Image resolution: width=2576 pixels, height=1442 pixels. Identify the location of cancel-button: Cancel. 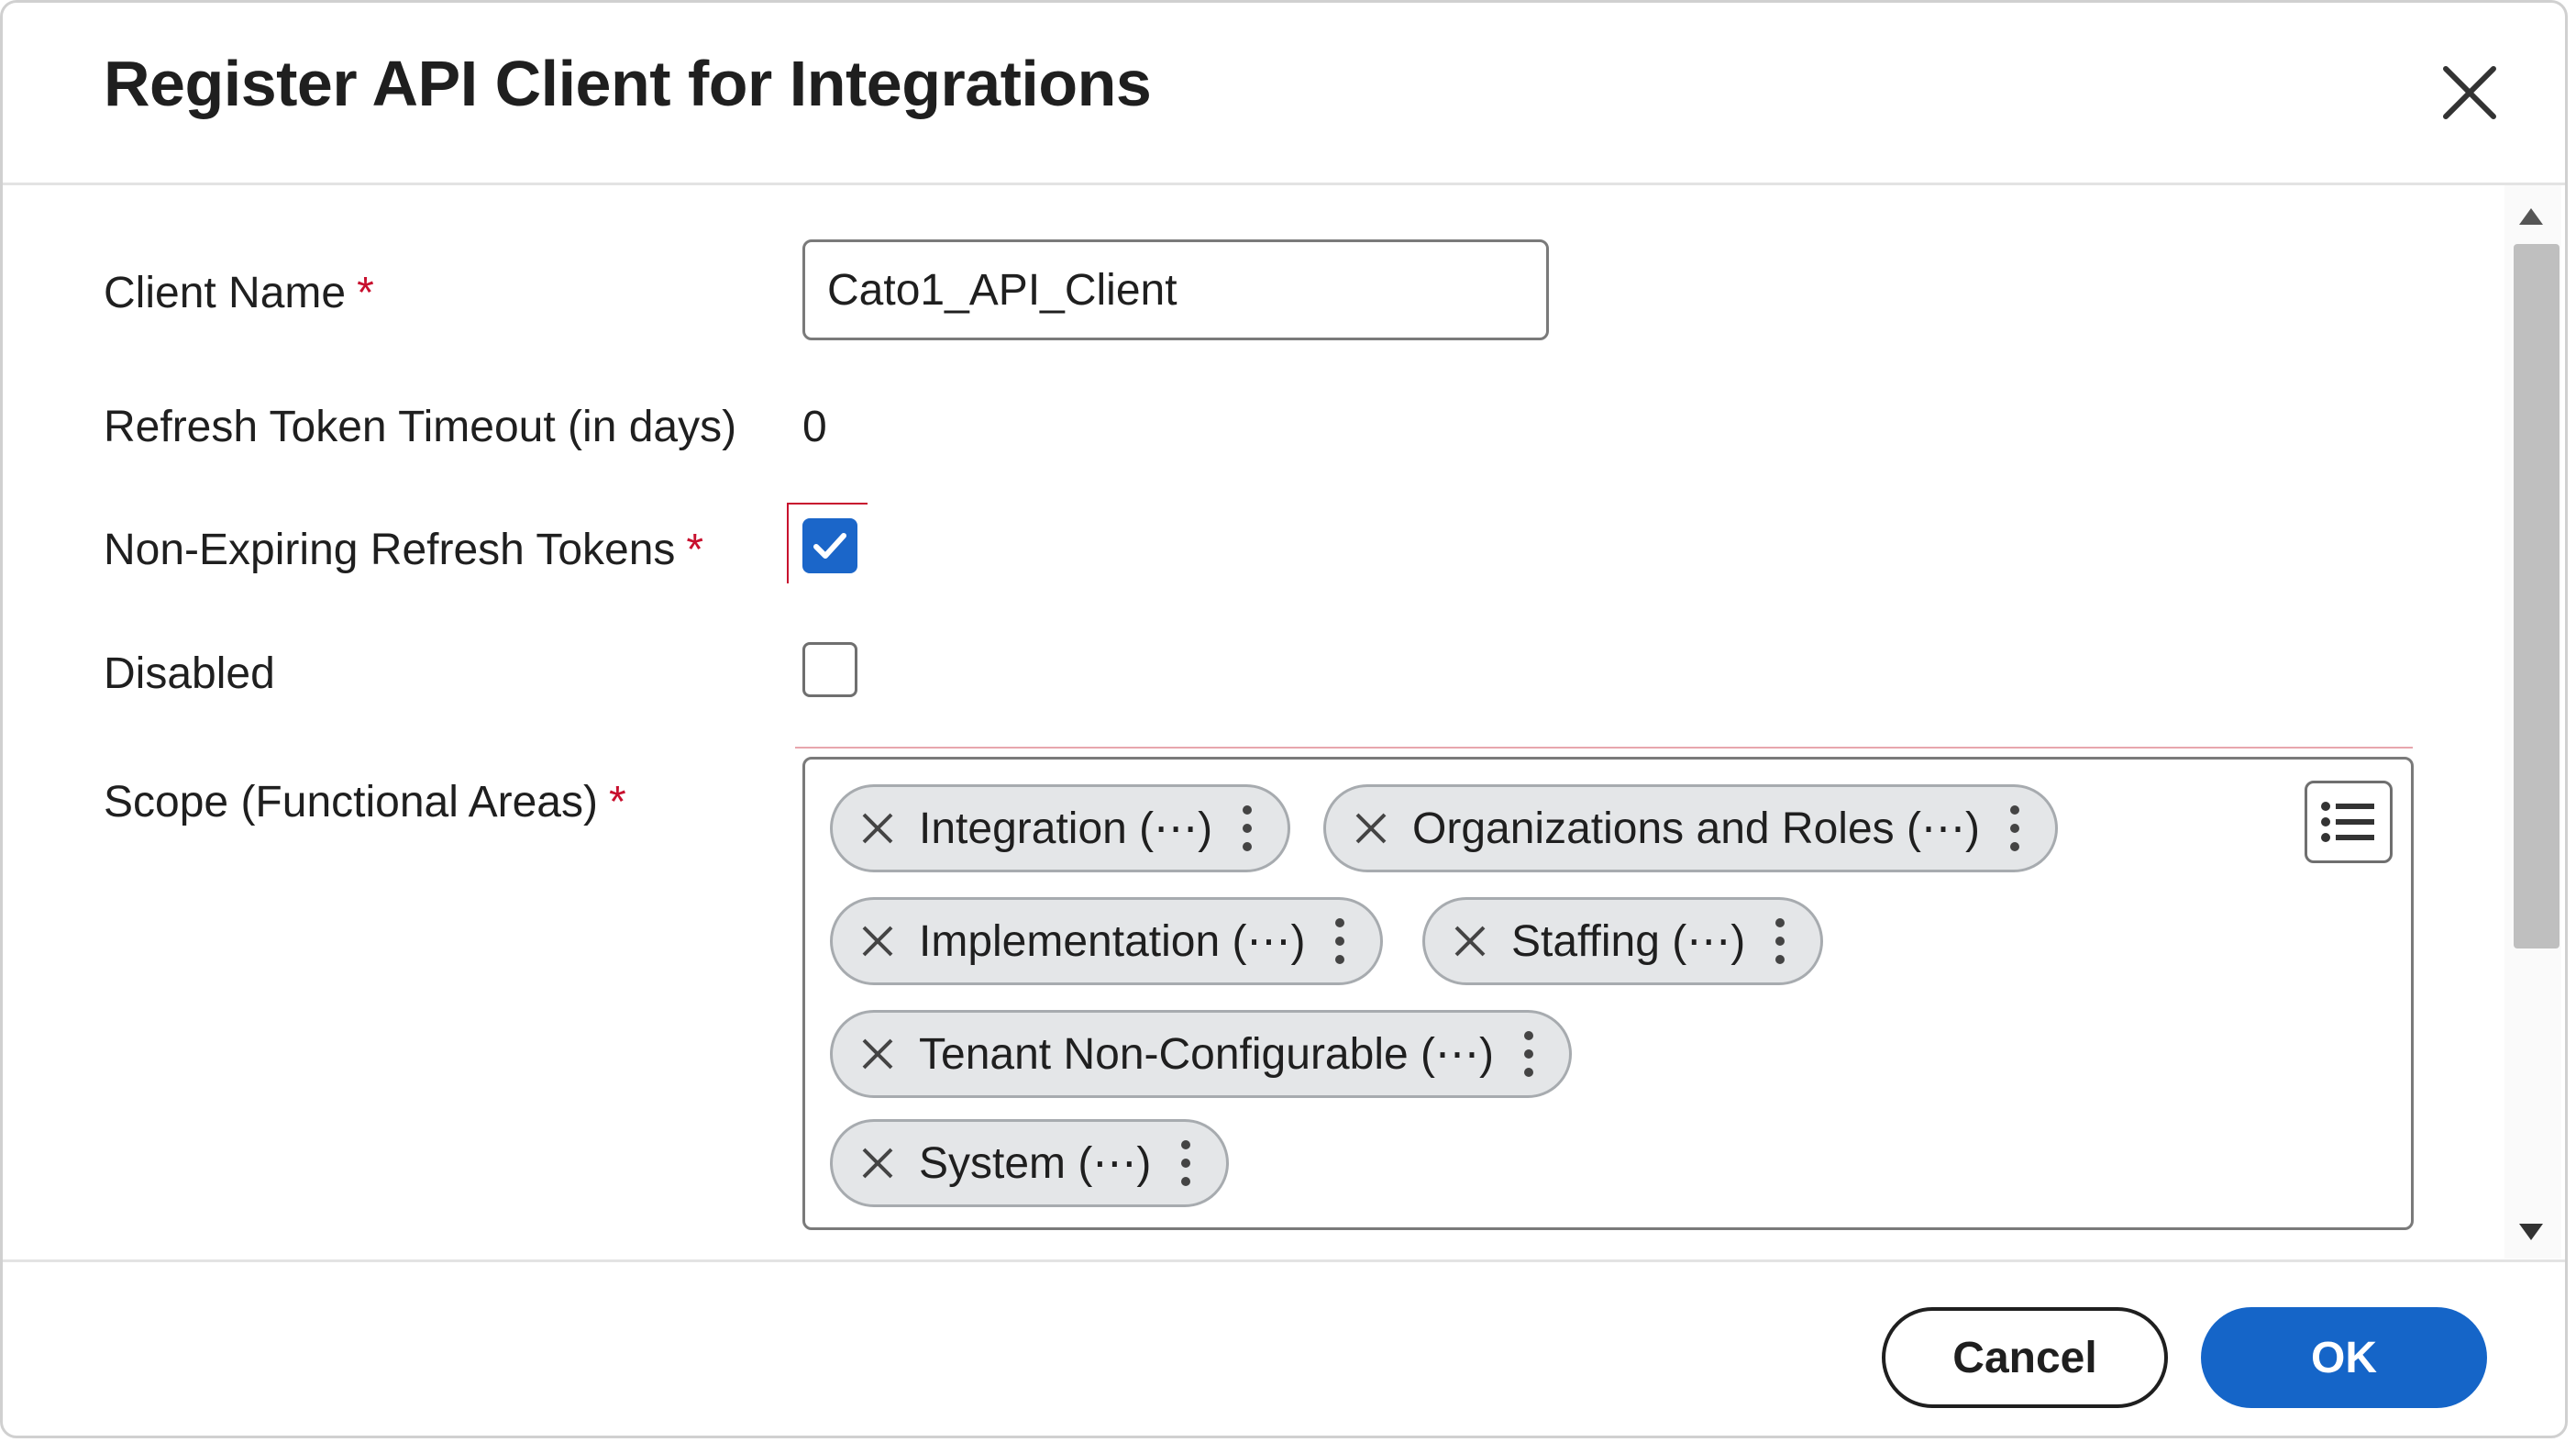
(2025, 1357).